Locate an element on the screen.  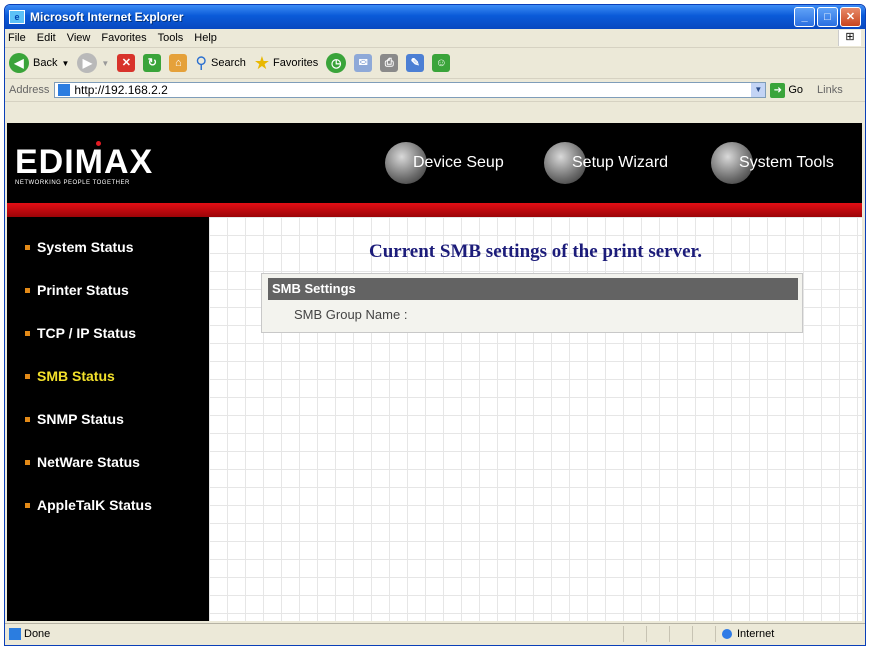
edit-button: ✎ is located at coordinates (415, 63).